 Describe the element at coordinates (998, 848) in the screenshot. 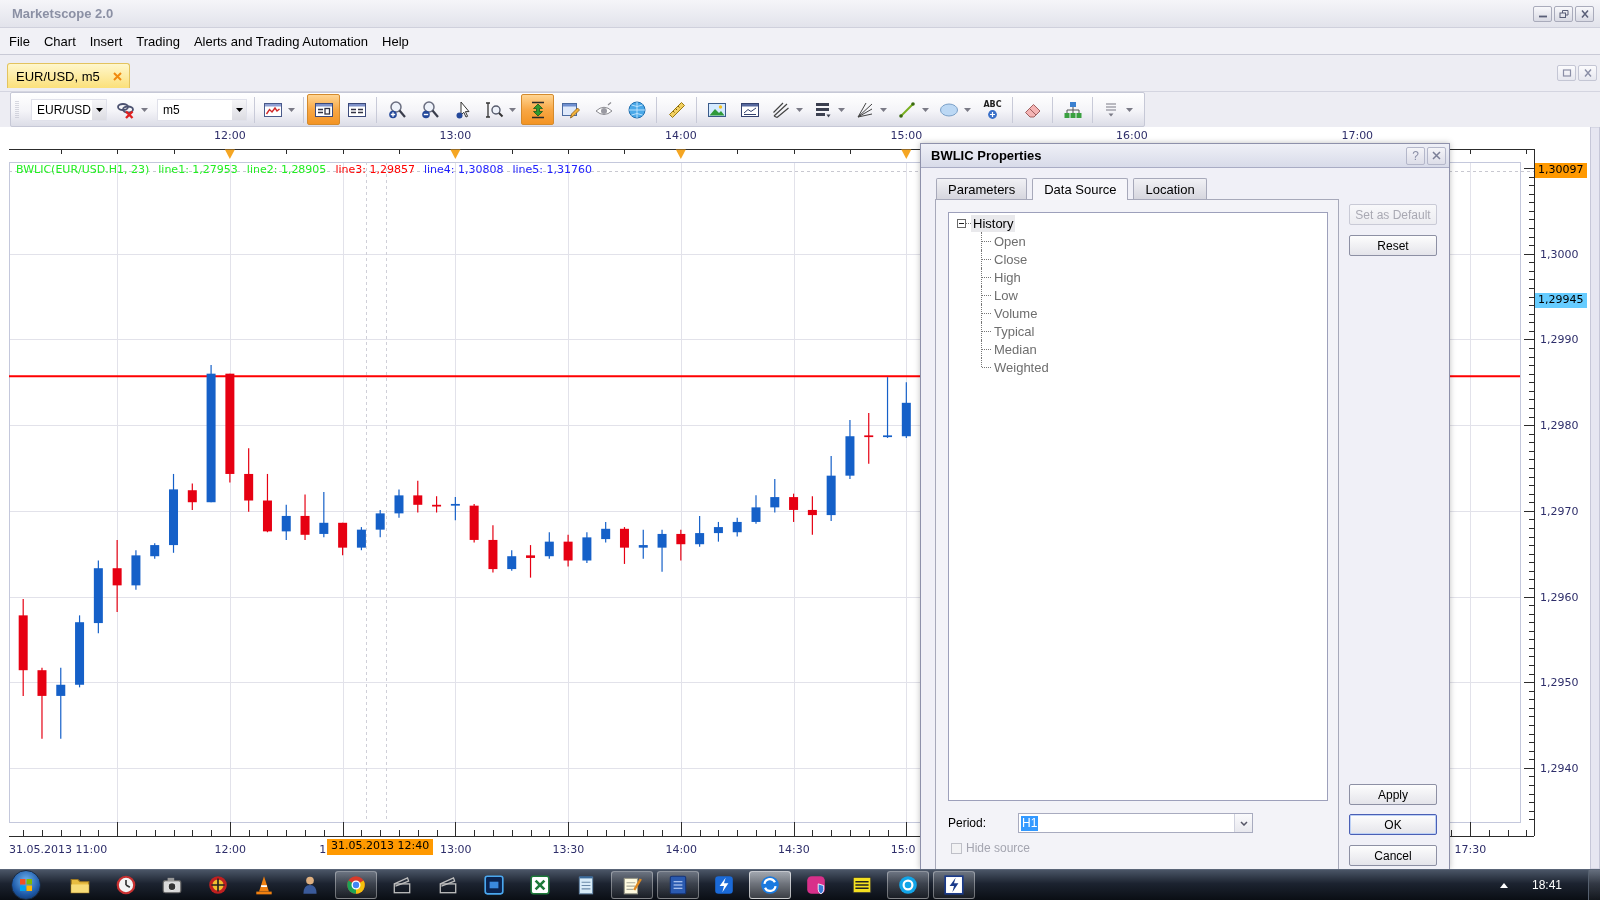

I see `checkbox-label: Hide source` at that location.